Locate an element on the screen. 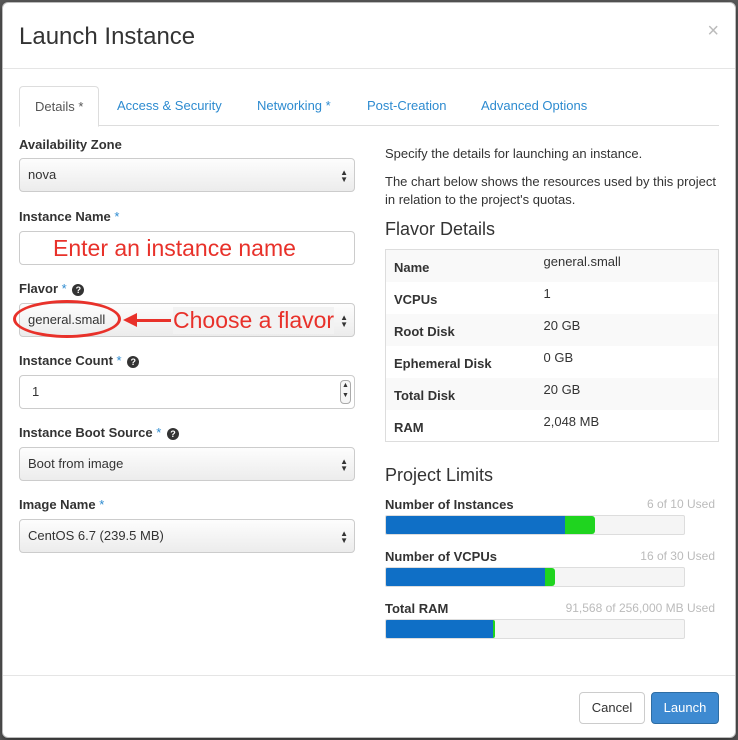 This screenshot has height=740, width=738. availability-zone-label: Availability Zone is located at coordinates (70, 144).